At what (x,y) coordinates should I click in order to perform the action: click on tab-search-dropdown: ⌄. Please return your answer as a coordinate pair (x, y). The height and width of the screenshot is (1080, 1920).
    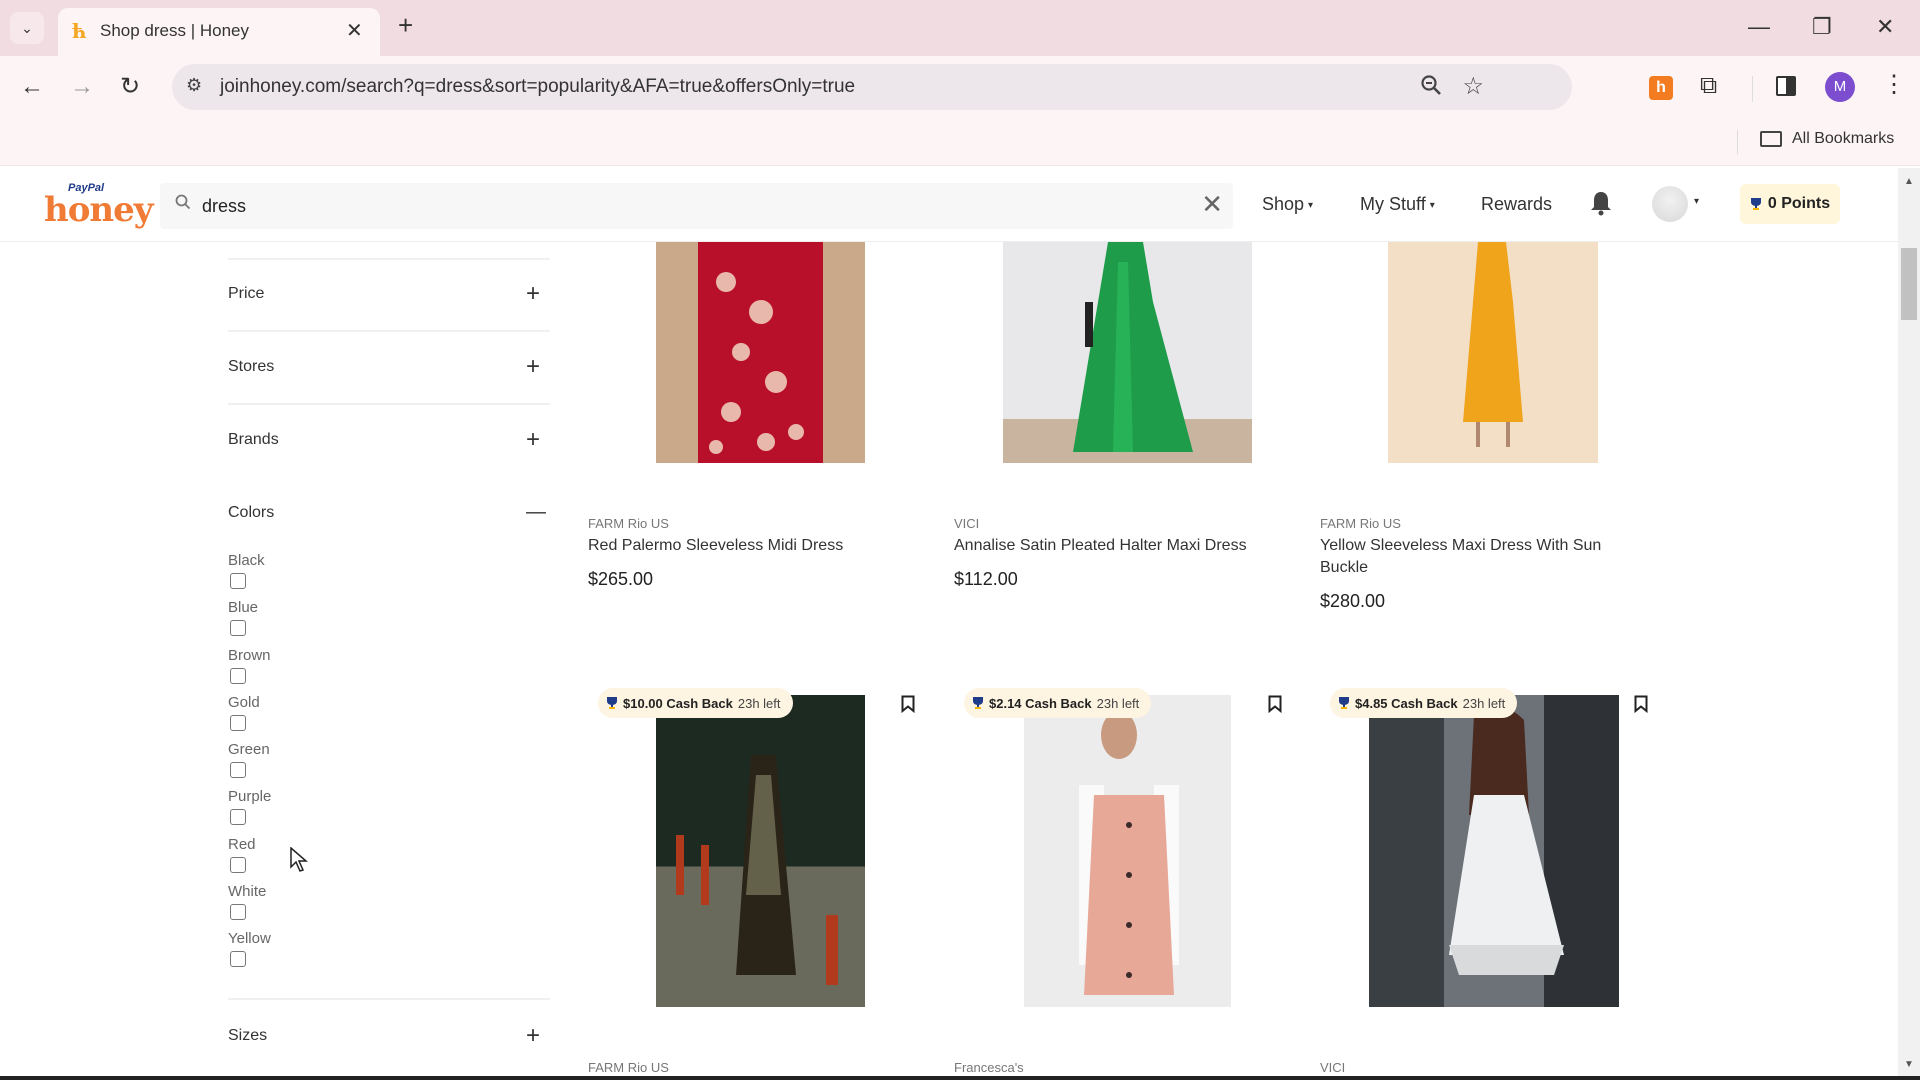
    Looking at the image, I should click on (27, 28).